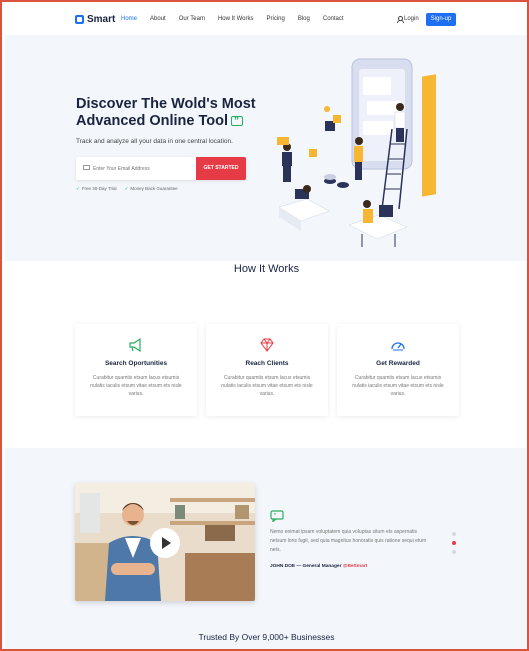 The width and height of the screenshot is (529, 651). I want to click on logo-icon, so click(79, 19).